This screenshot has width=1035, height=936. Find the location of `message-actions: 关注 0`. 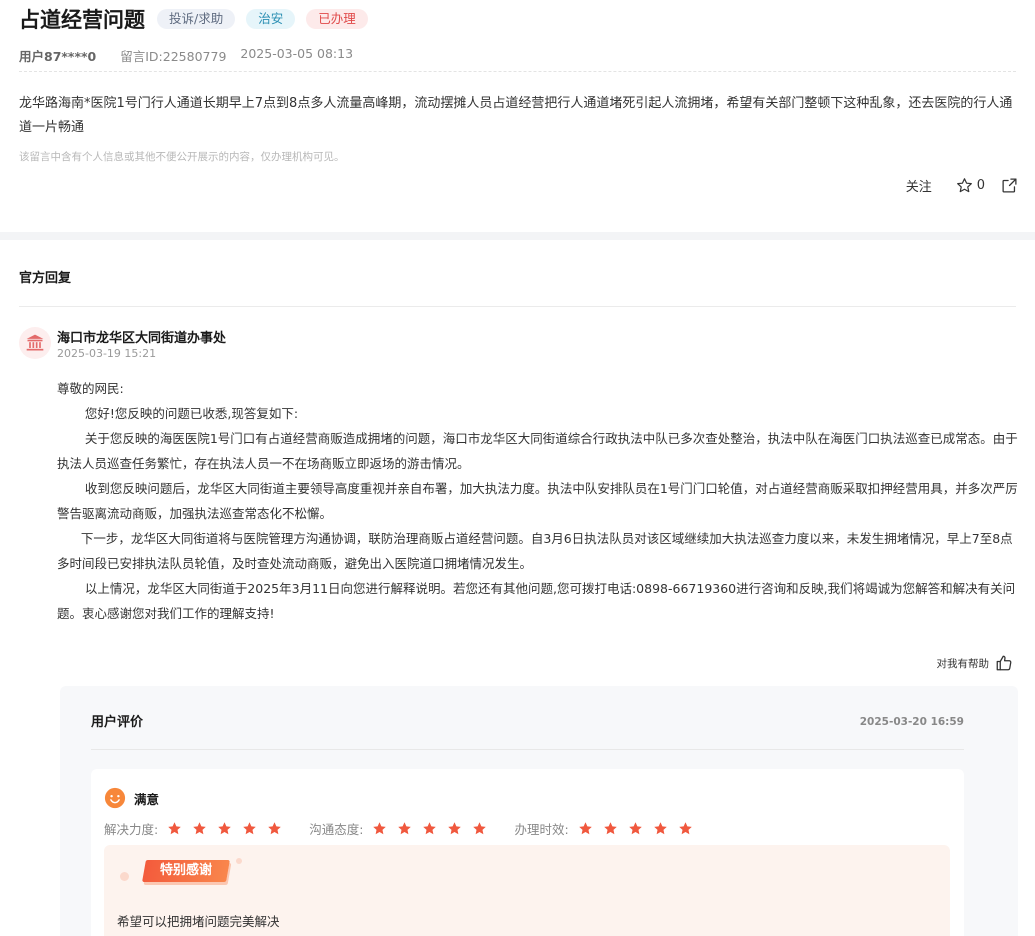

message-actions: 关注 0 is located at coordinates (962, 185).